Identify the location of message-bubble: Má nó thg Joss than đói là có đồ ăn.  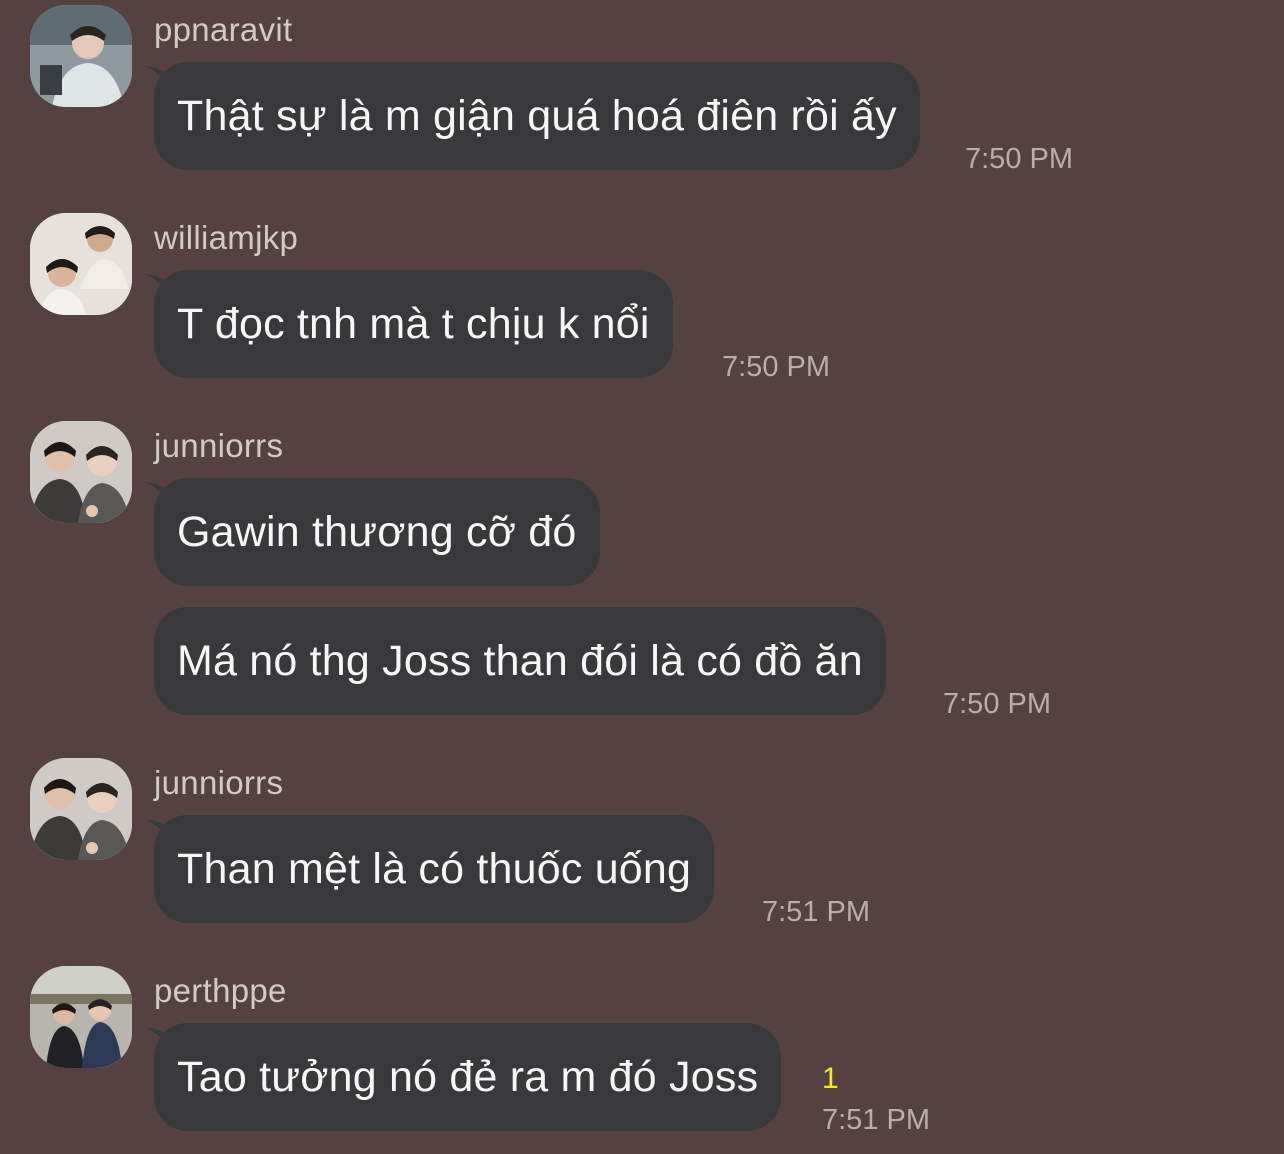
(520, 661).